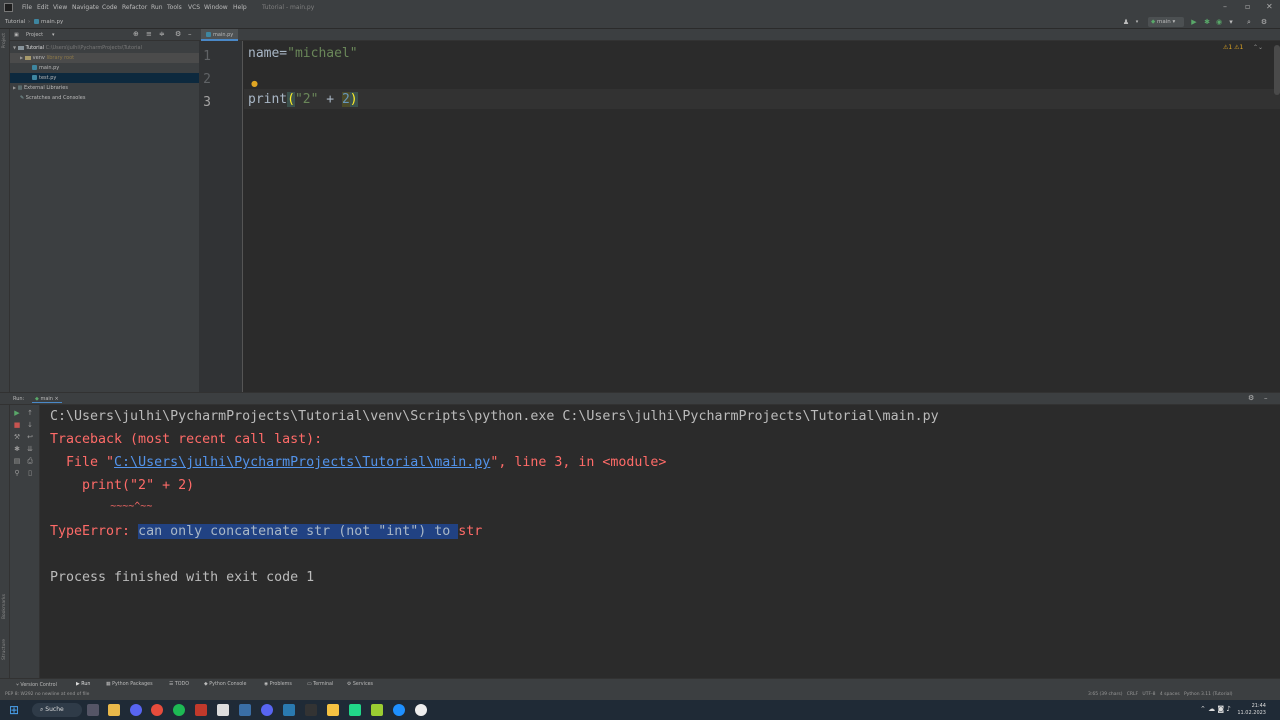  Describe the element at coordinates (1231, 22) in the screenshot. I see `more-run-icon: ▾` at that location.